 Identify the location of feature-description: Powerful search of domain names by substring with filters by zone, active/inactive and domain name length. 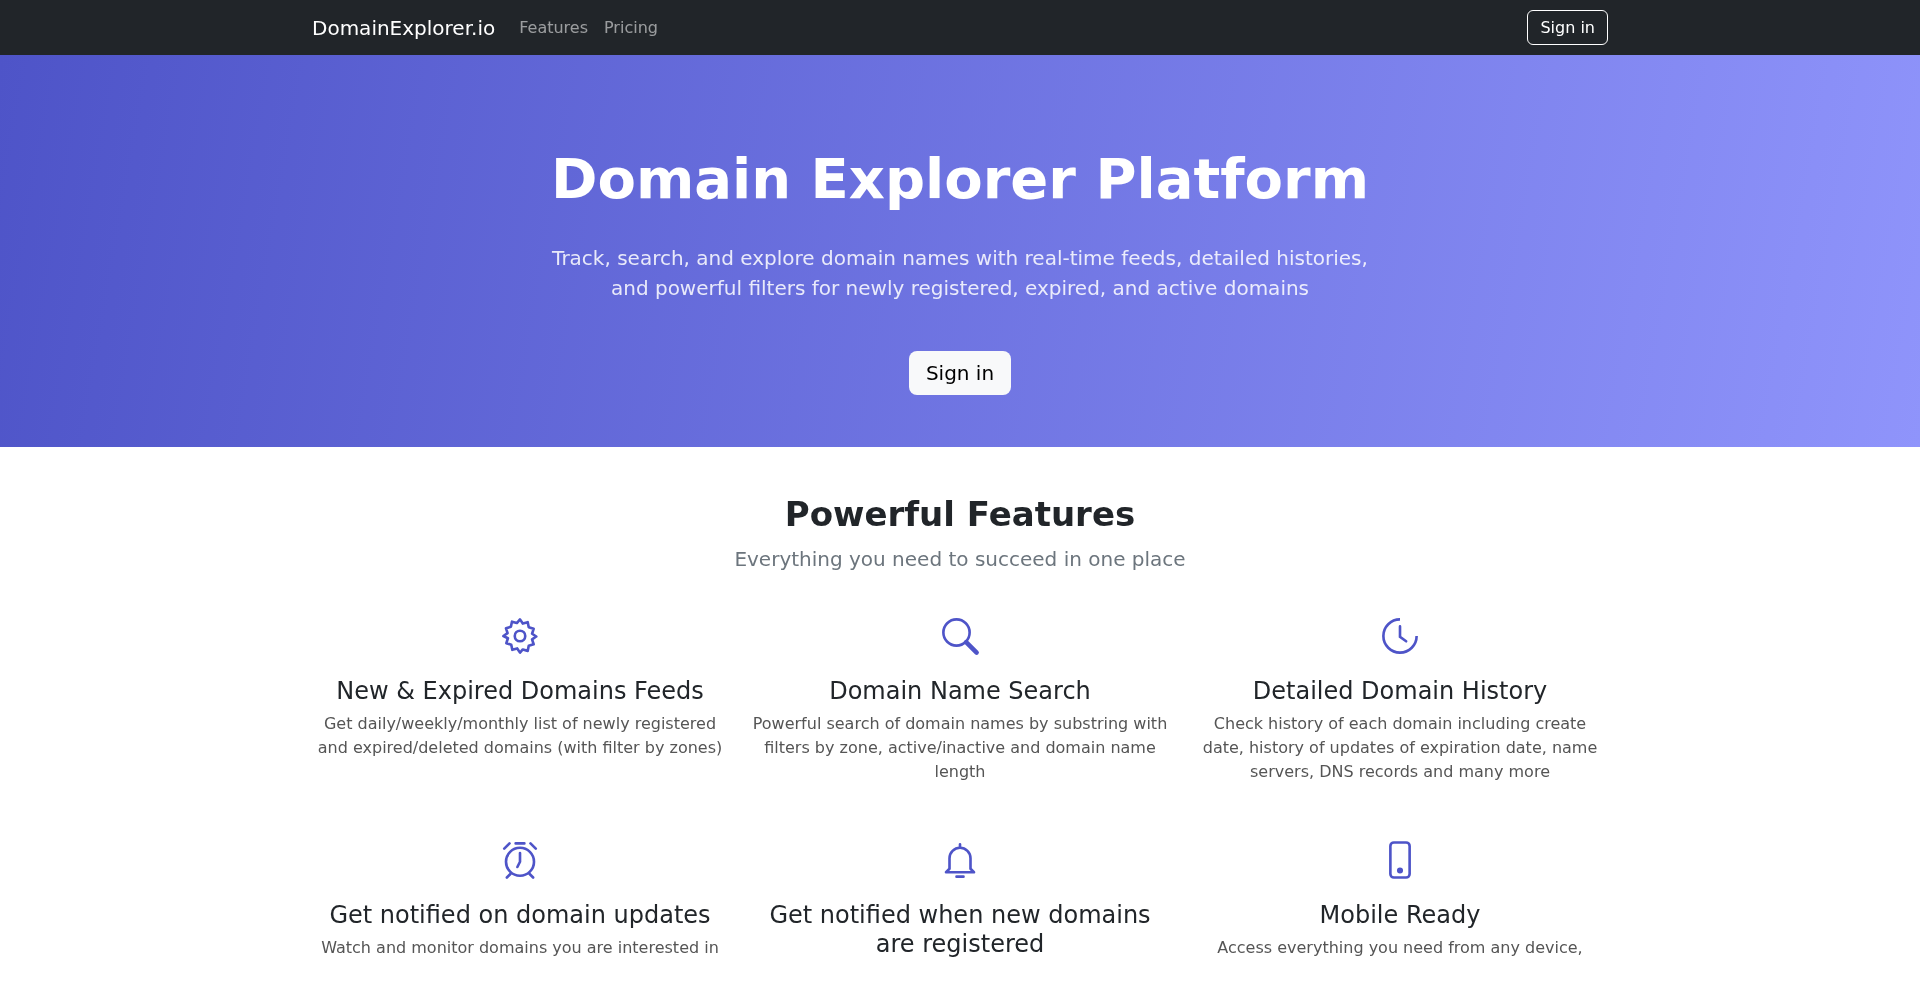
(960, 748).